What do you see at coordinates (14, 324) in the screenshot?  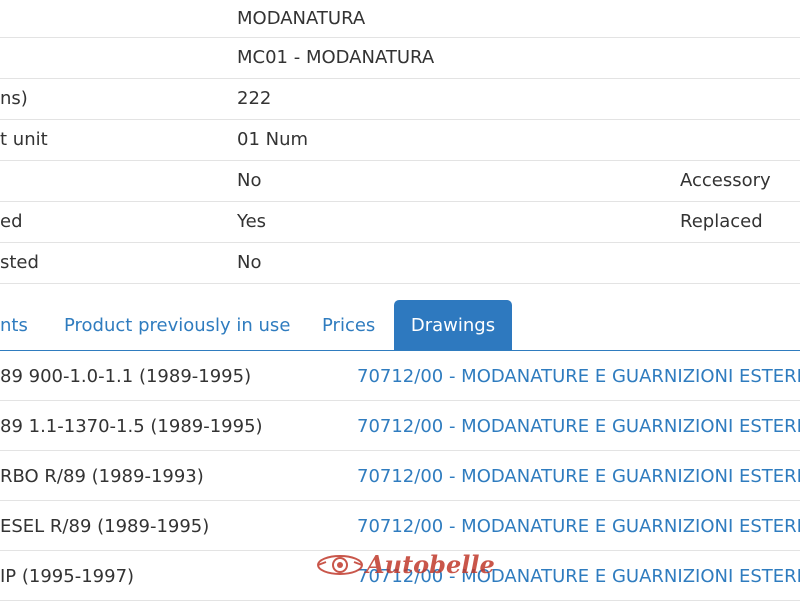 I see `tab-components: nts` at bounding box center [14, 324].